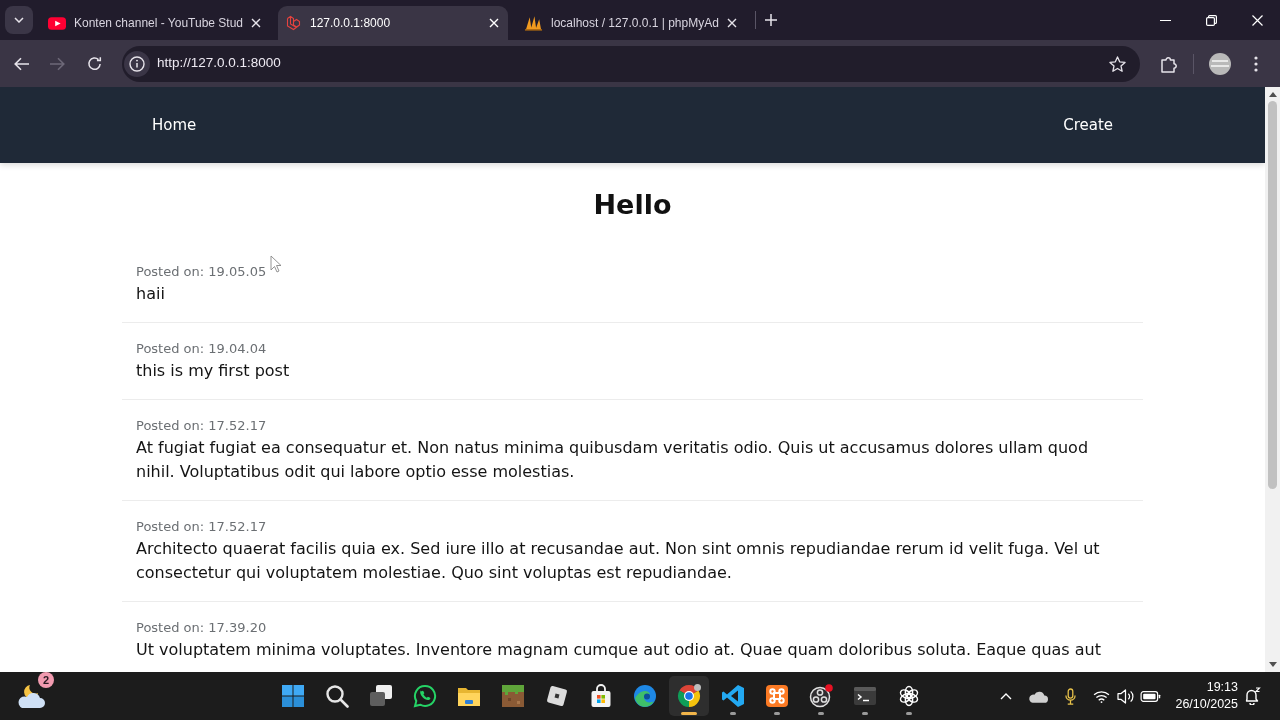 The height and width of the screenshot is (720, 1280). What do you see at coordinates (821, 696) in the screenshot?
I see `record-dot-icon` at bounding box center [821, 696].